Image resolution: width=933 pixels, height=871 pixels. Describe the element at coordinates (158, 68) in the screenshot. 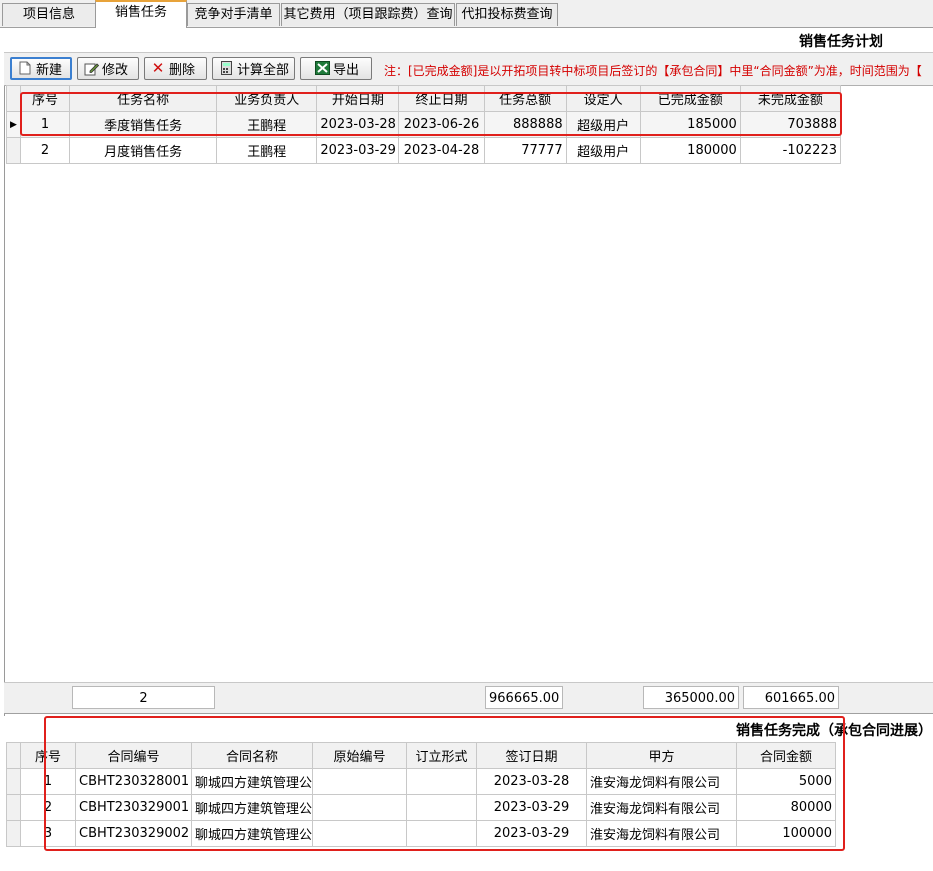

I see `delete-x-icon: ✕` at that location.